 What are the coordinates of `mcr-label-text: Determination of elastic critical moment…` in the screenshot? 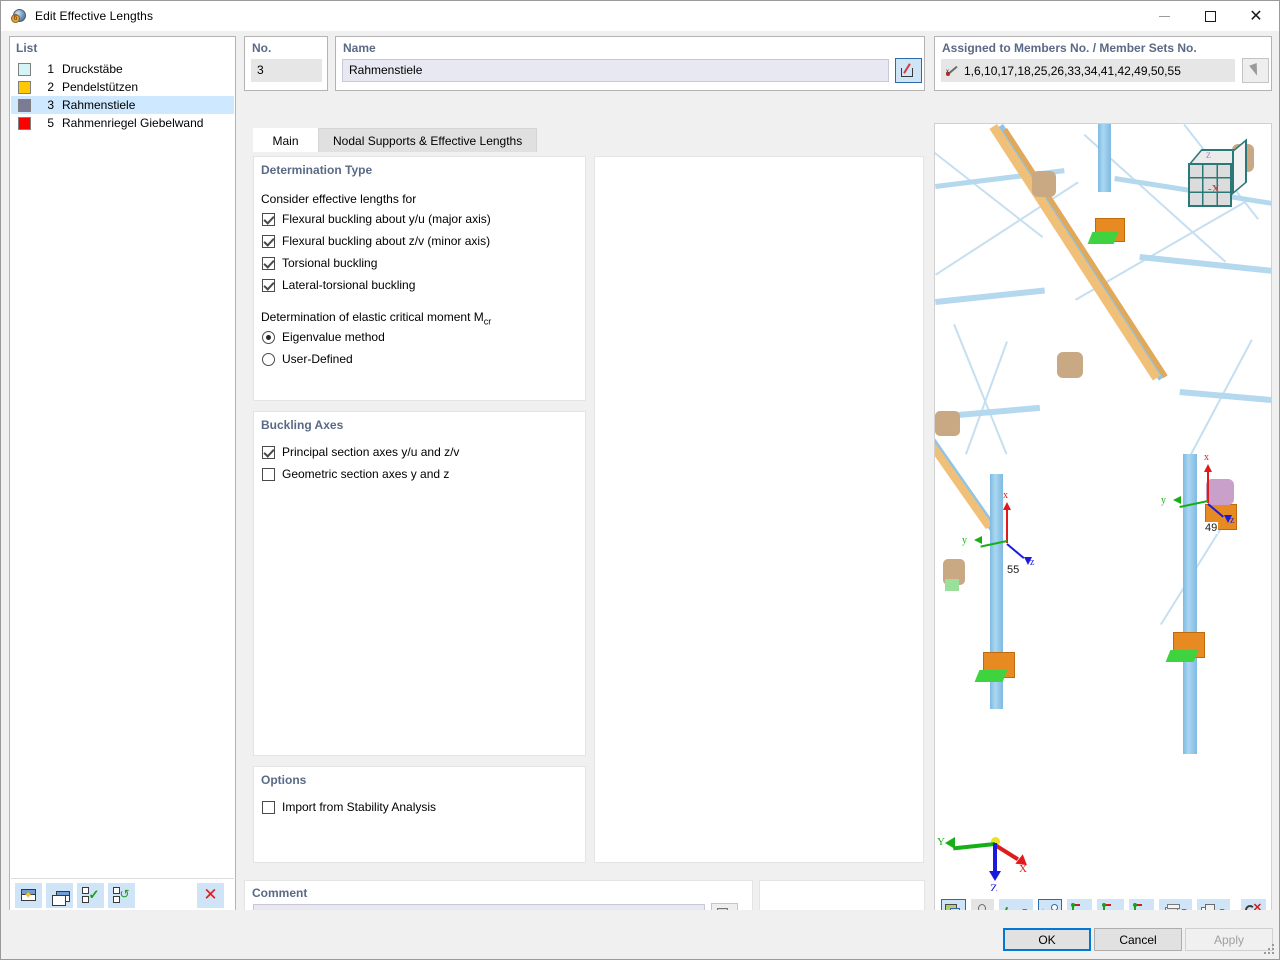 It's located at (372, 317).